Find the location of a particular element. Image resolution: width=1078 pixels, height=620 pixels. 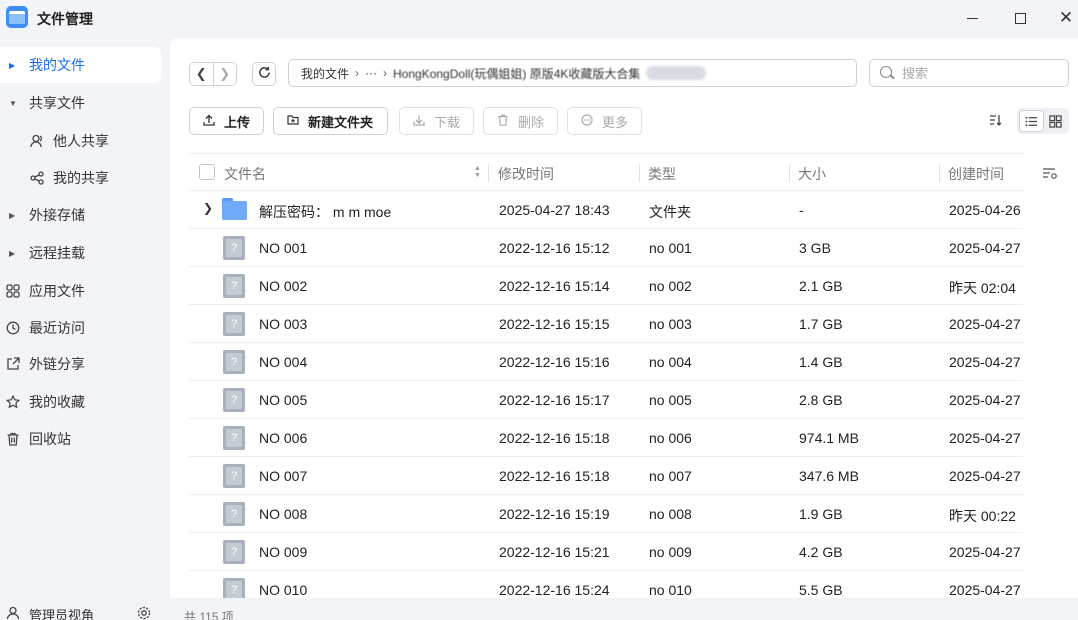

grid-view-button is located at coordinates (1055, 121).